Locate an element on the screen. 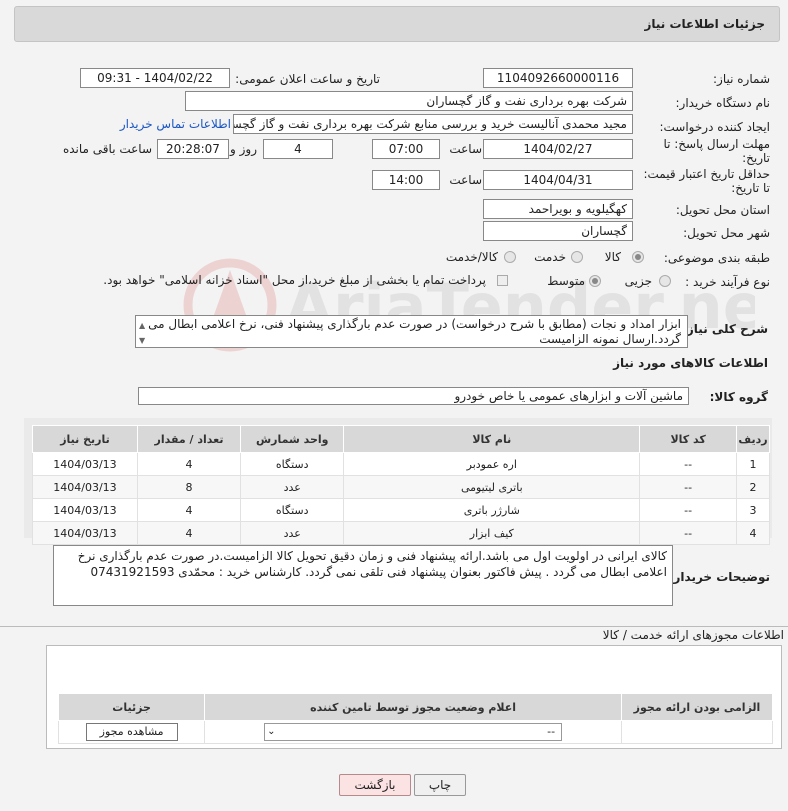 The image size is (788, 811). remaining-label: ساعت باقی مانده is located at coordinates (107, 149).